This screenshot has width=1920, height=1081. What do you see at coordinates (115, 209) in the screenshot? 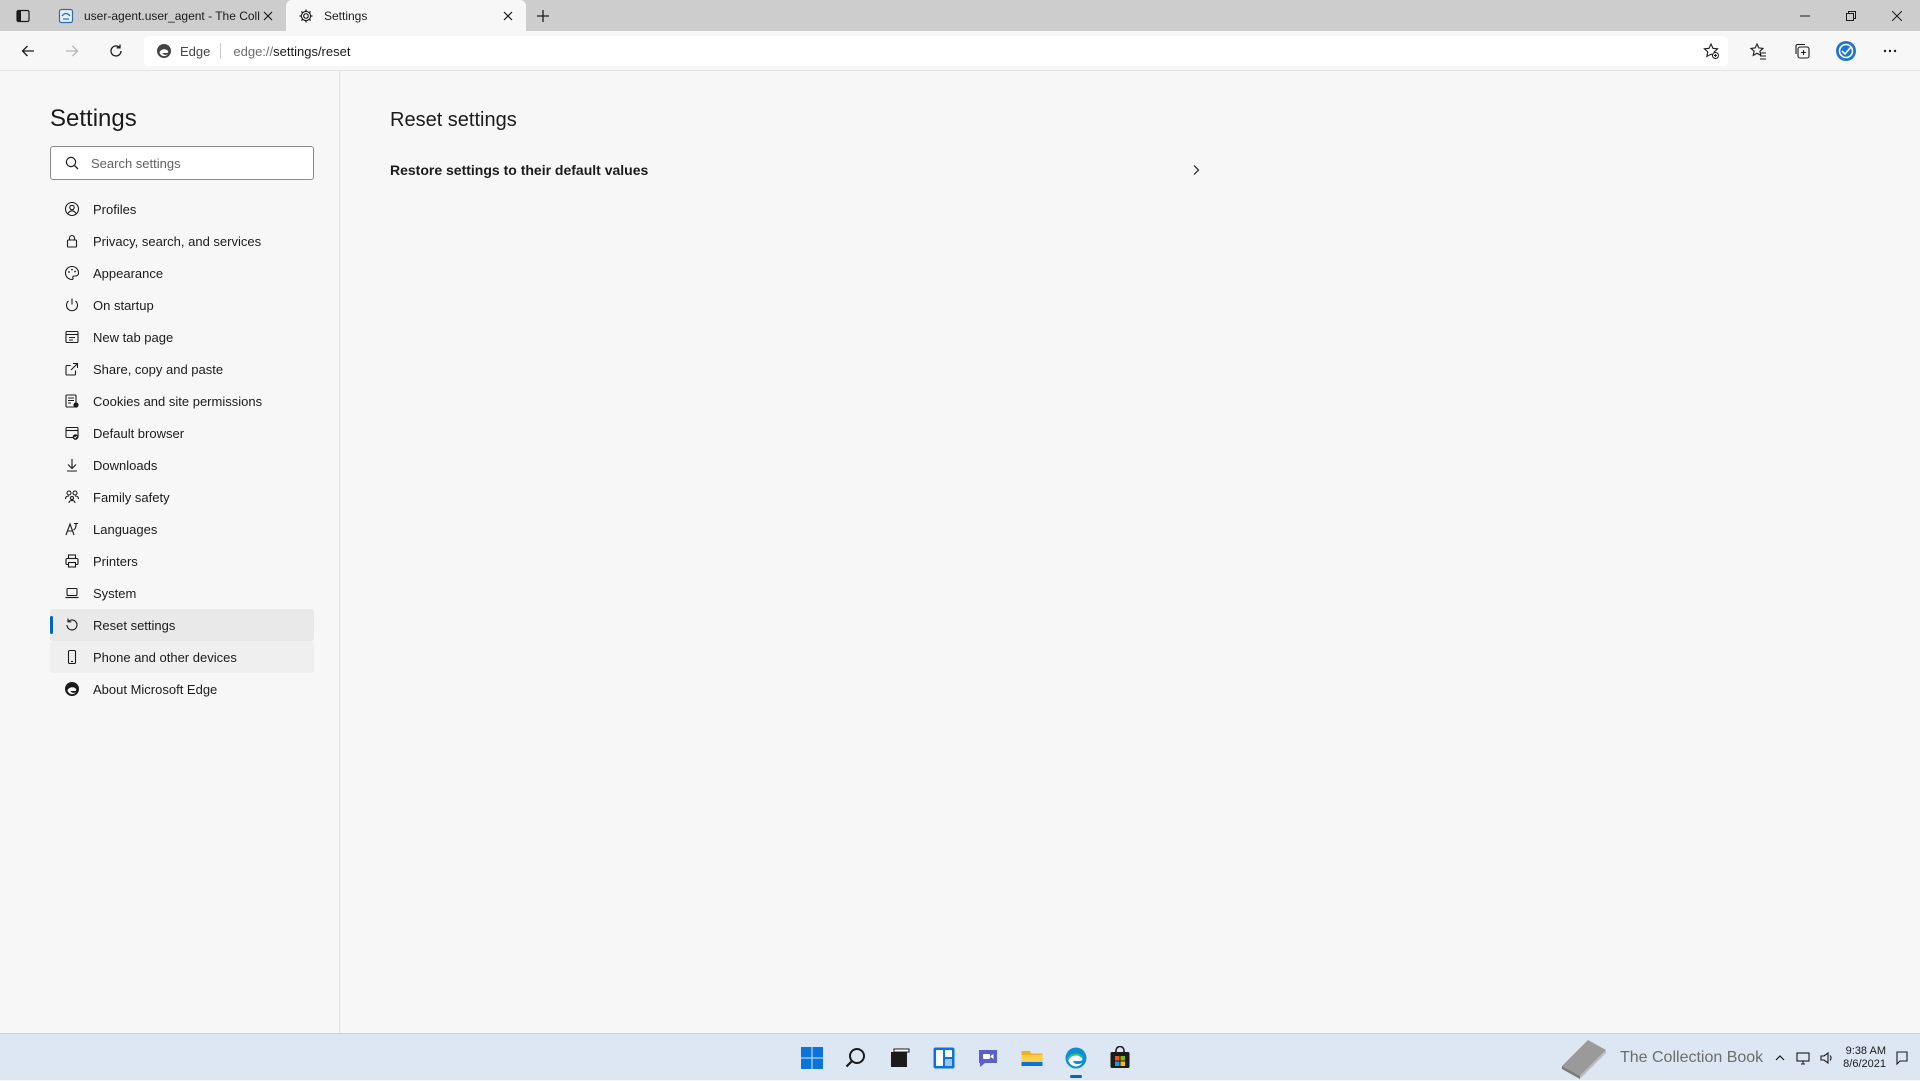
I see `sidebar-item-label: Profiles` at bounding box center [115, 209].